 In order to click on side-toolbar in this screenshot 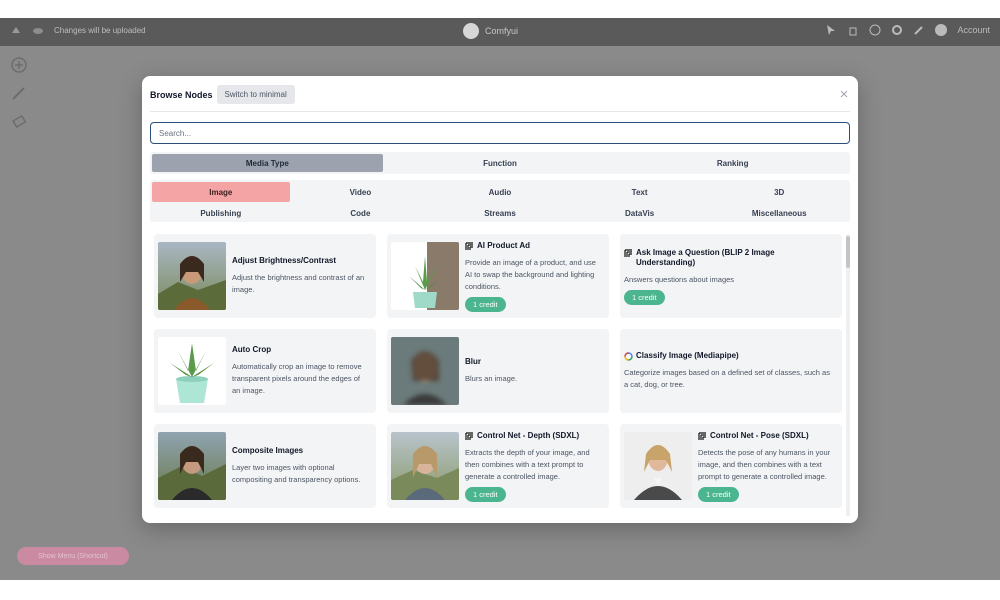, I will do `click(19, 93)`.